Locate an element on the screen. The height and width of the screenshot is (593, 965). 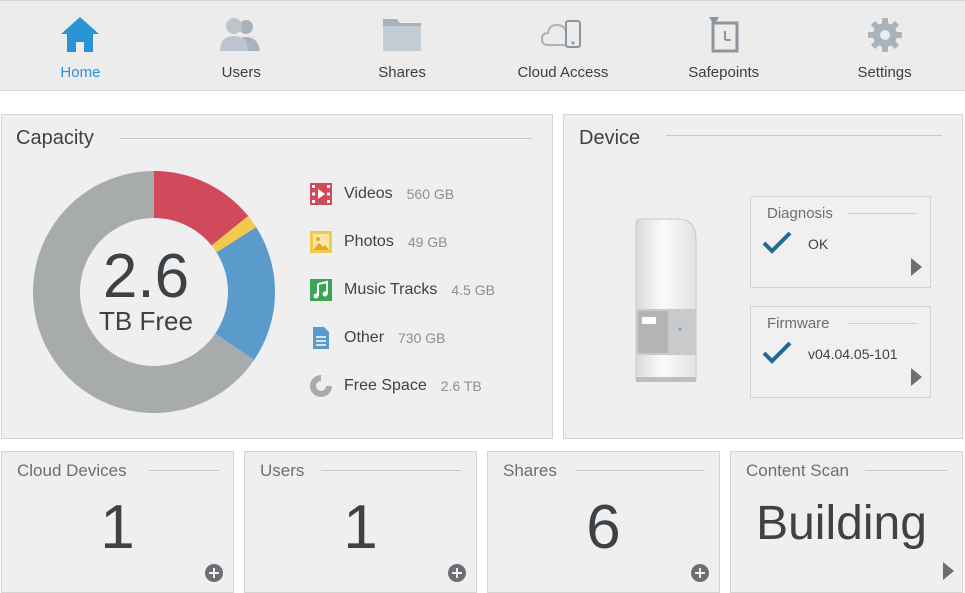
legend-free-space-value: 2.6 TB is located at coordinates (461, 386).